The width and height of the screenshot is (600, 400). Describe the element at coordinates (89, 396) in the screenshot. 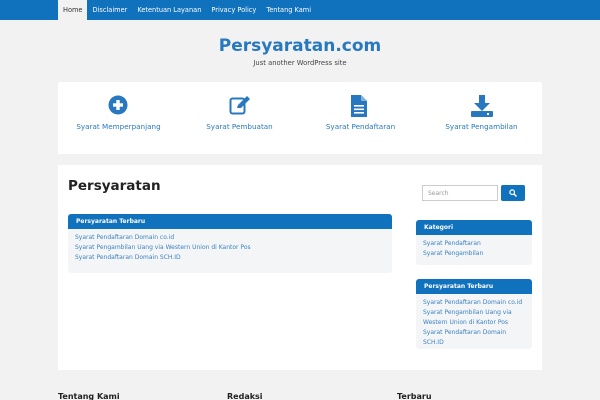

I see `footer-heading-tentang-kami: Tentang Kami` at that location.